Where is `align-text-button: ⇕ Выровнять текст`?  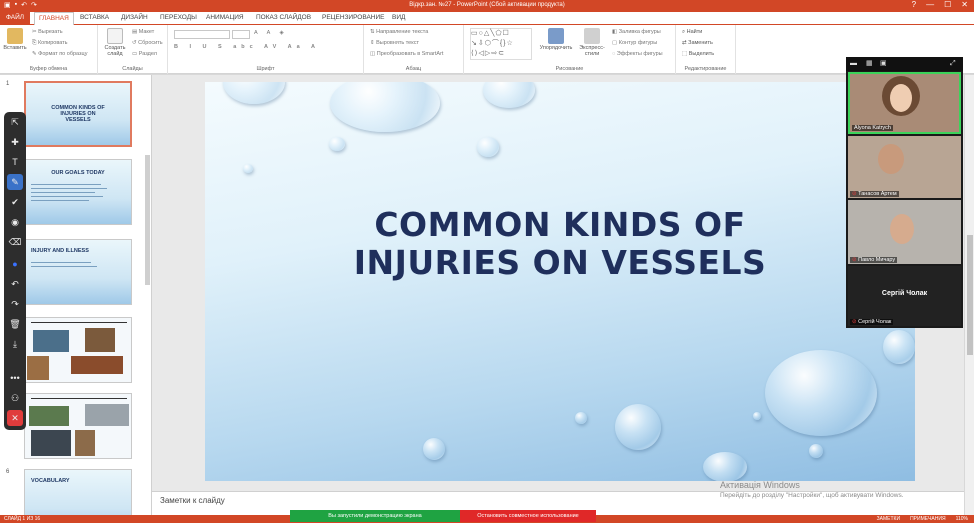
align-text-button: ⇕ Выровнять текст is located at coordinates (394, 43).